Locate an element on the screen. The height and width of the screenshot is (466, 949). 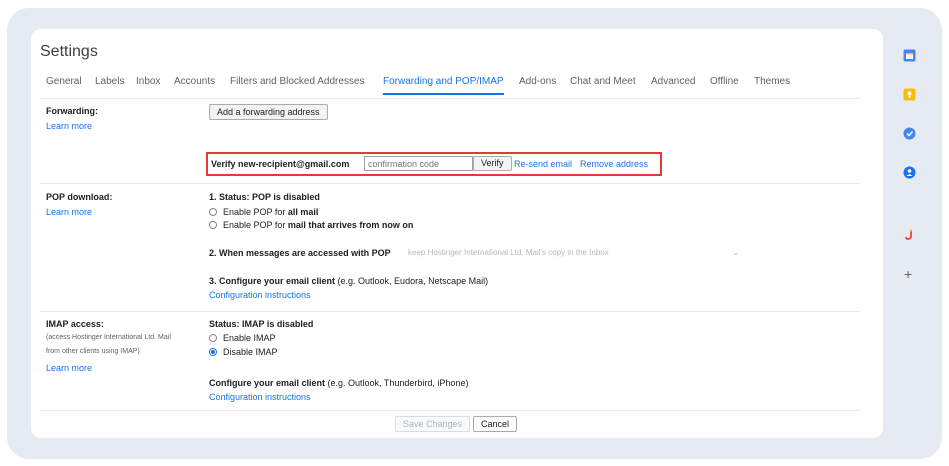
remove-address-link: Remove address is located at coordinates (614, 164).